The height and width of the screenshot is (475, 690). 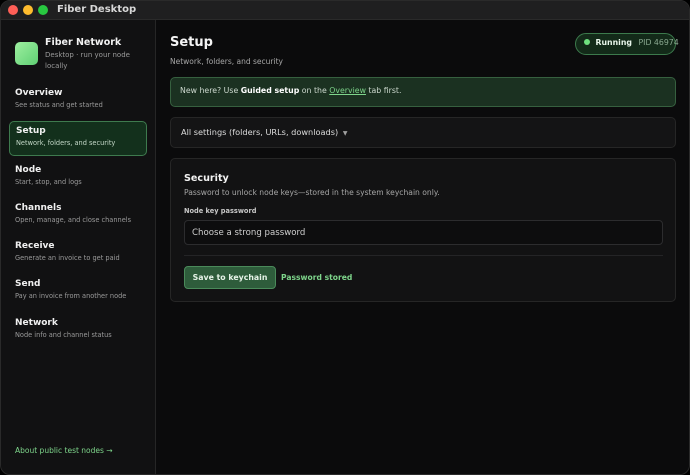 I want to click on sidebar-item-label: Channels, so click(x=38, y=208).